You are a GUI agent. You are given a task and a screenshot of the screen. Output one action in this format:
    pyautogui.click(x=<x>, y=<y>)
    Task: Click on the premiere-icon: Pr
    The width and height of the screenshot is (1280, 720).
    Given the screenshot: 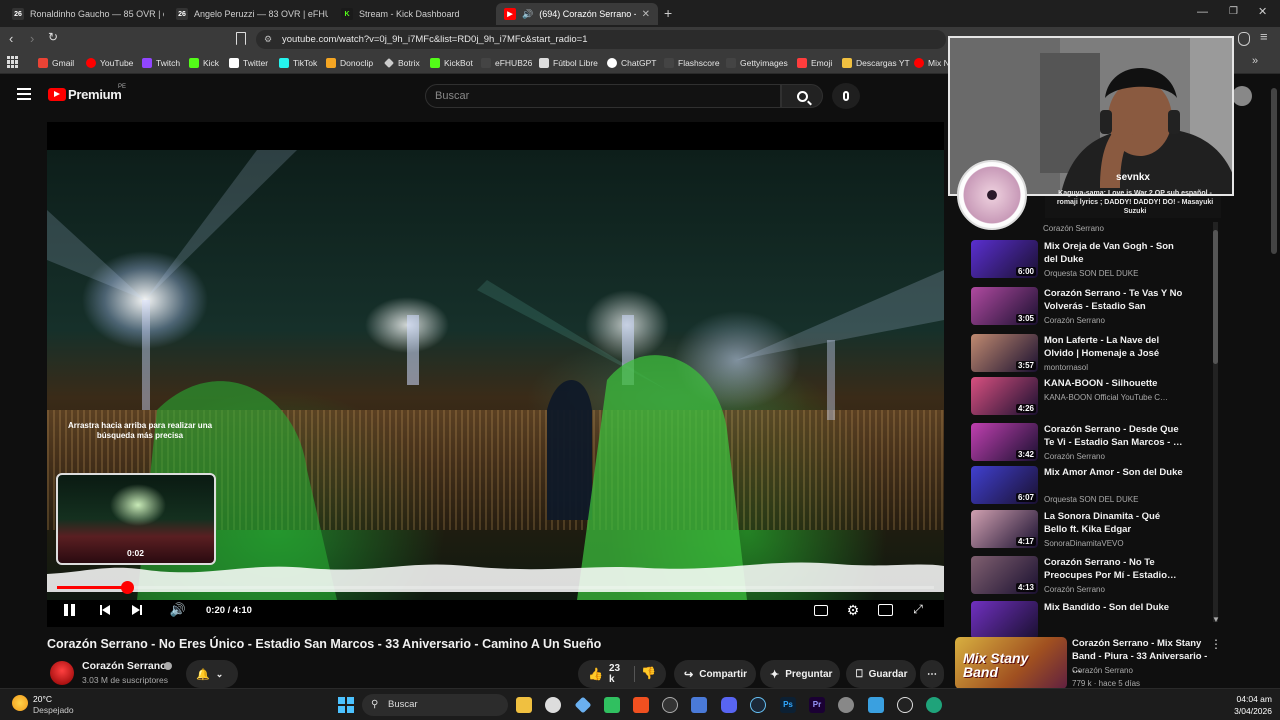 What is the action you would take?
    pyautogui.click(x=817, y=705)
    